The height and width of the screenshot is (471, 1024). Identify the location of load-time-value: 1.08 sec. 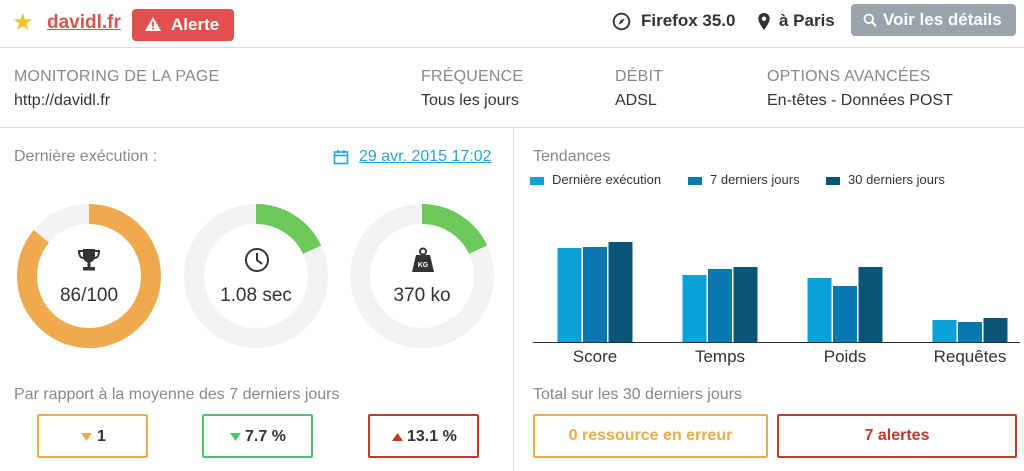
(256, 295).